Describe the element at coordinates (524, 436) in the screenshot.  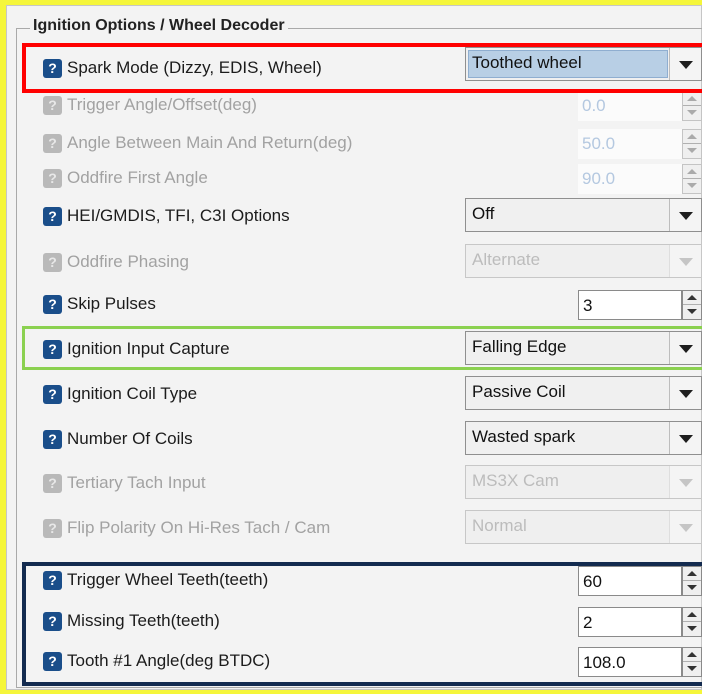
I see `number-of-coils-value: Wasted spark` at that location.